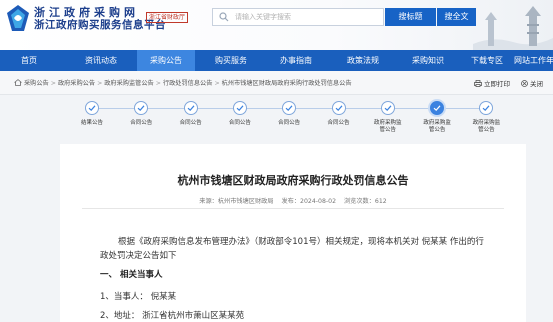  Describe the element at coordinates (487, 60) in the screenshot. I see `nav-item-downloads: 下载专区` at that location.